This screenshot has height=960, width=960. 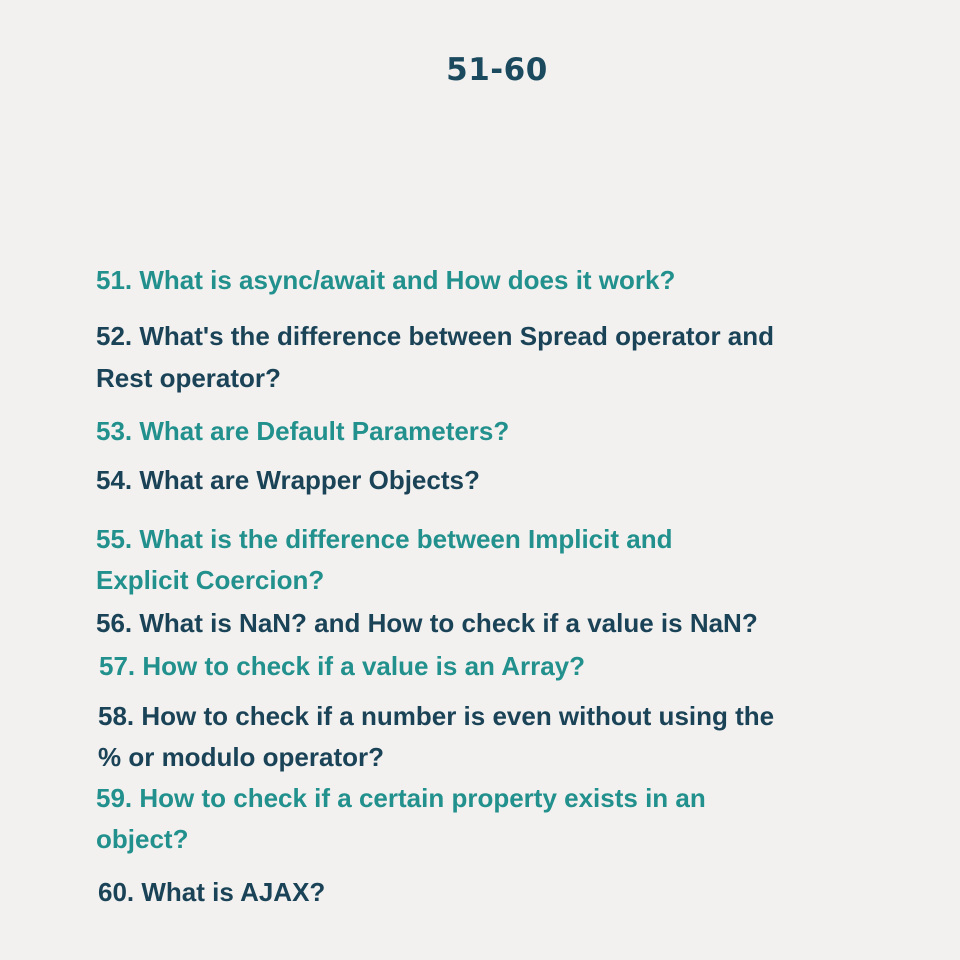 I want to click on question-57-line-1: 57. How to check if a value is an Array?, so click(x=342, y=666).